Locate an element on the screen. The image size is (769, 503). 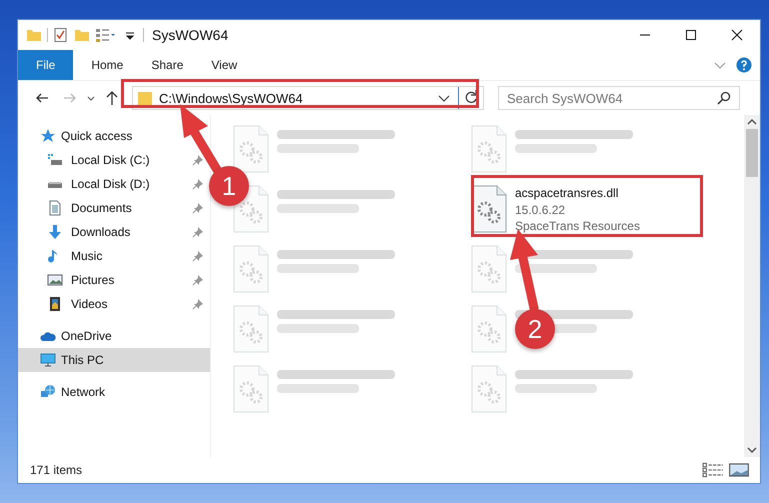
sidebar-item: OneDrive is located at coordinates (114, 336).